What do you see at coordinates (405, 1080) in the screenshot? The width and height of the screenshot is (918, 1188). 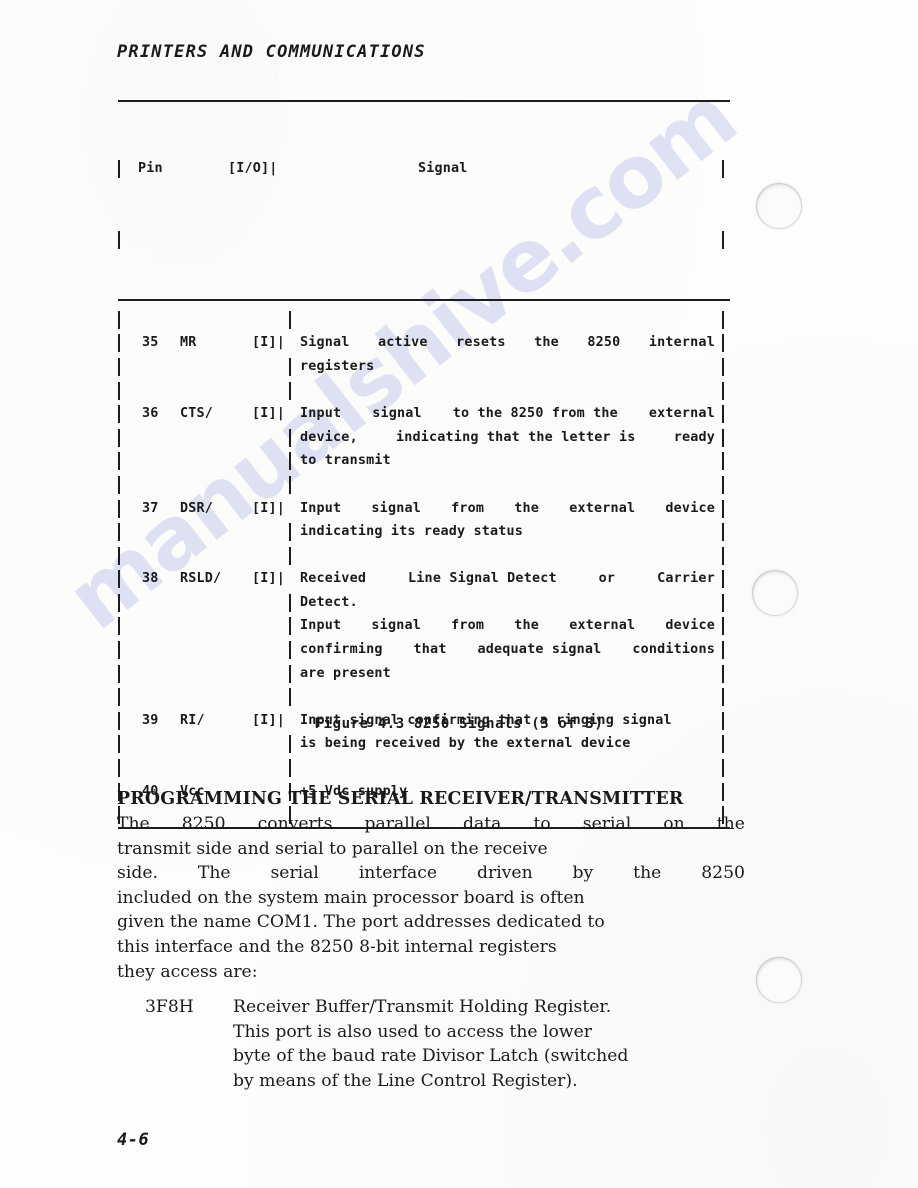 I see `register-description-line: by means of the Line Control Register).` at bounding box center [405, 1080].